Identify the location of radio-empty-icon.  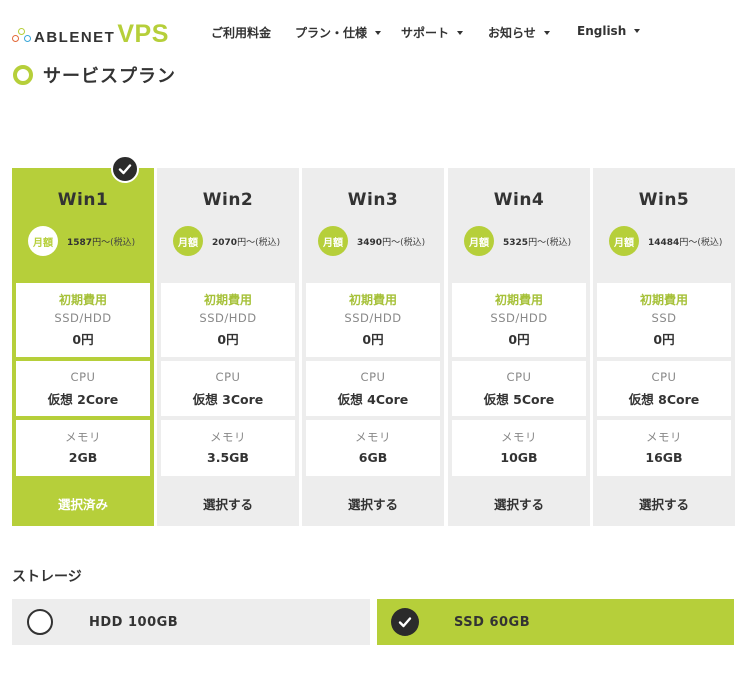
(40, 622).